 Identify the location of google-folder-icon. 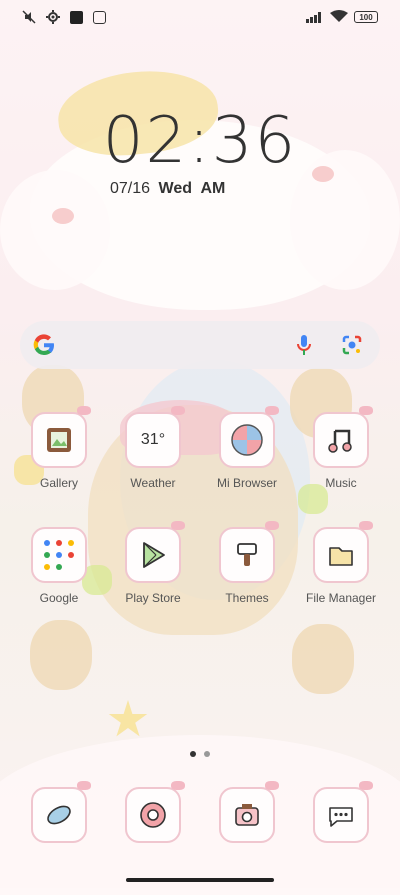
(59, 555).